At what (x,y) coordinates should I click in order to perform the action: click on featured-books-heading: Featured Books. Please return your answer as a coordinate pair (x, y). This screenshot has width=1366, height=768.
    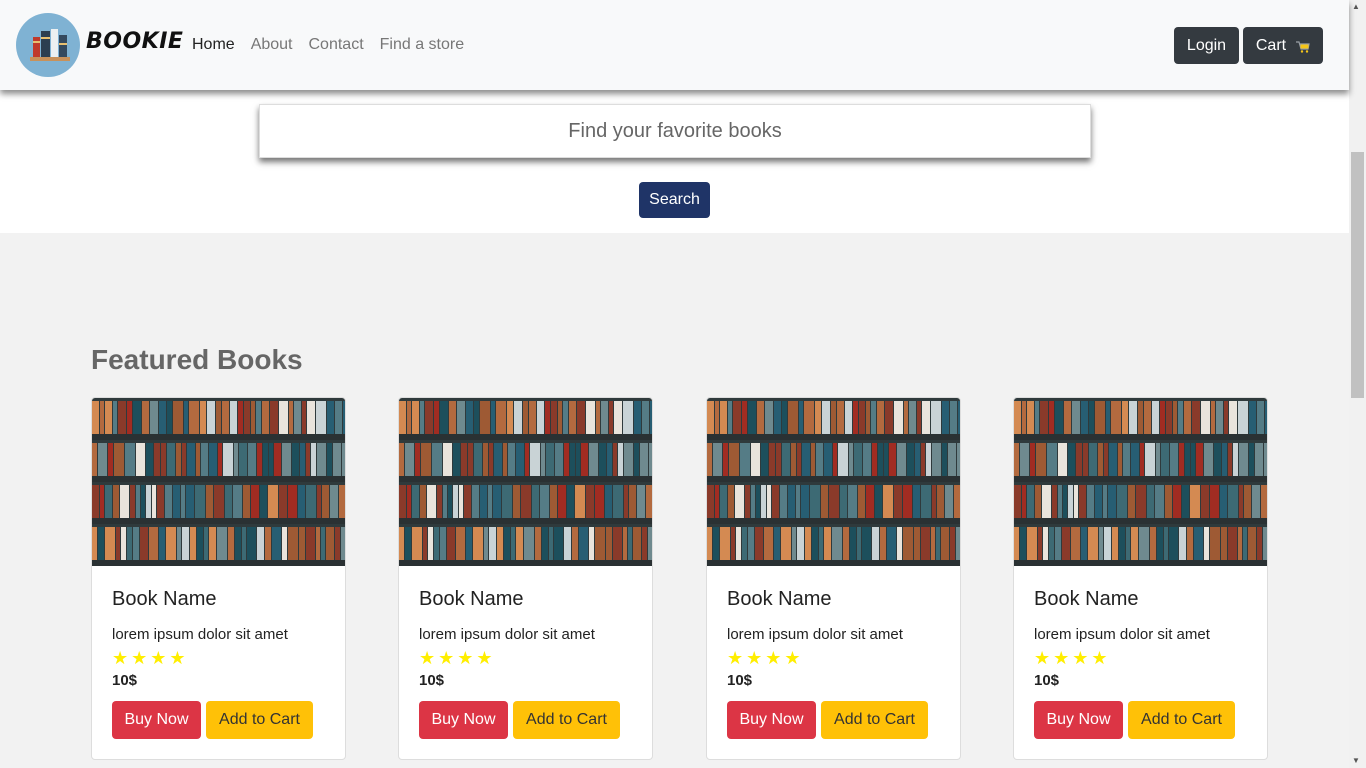
    Looking at the image, I should click on (197, 359).